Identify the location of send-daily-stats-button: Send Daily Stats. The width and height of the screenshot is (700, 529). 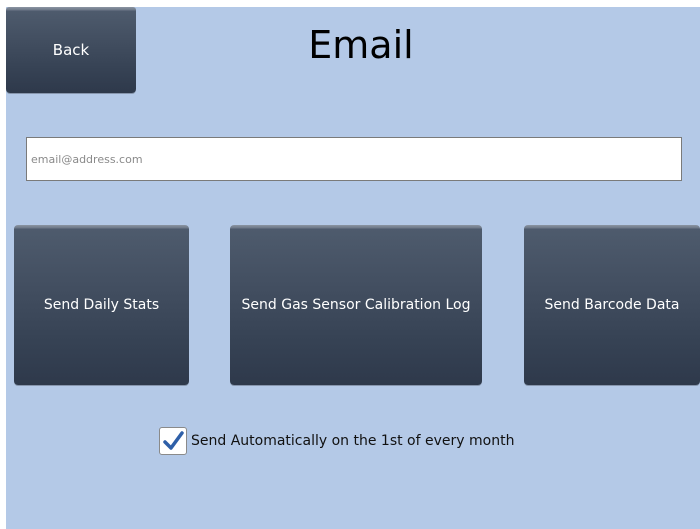
(101, 305).